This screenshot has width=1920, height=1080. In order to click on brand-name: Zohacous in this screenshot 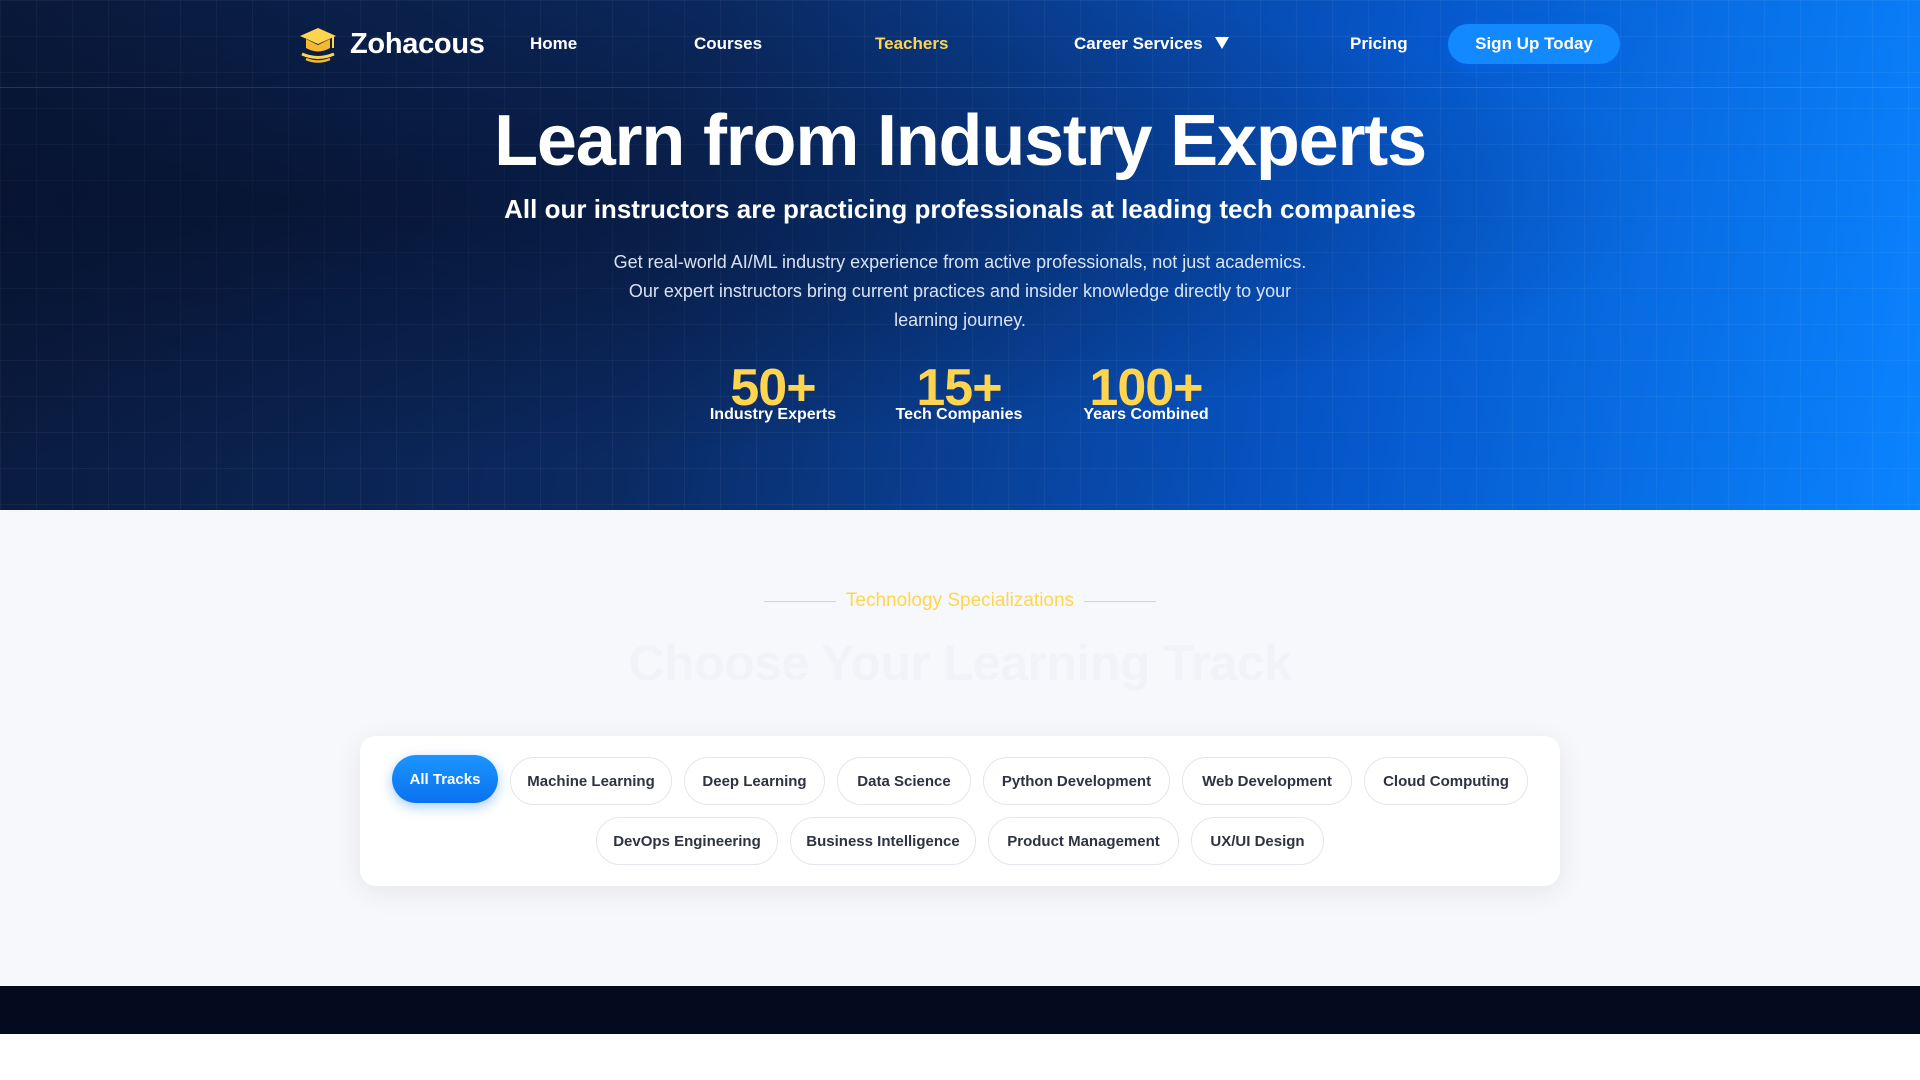, I will do `click(417, 43)`.